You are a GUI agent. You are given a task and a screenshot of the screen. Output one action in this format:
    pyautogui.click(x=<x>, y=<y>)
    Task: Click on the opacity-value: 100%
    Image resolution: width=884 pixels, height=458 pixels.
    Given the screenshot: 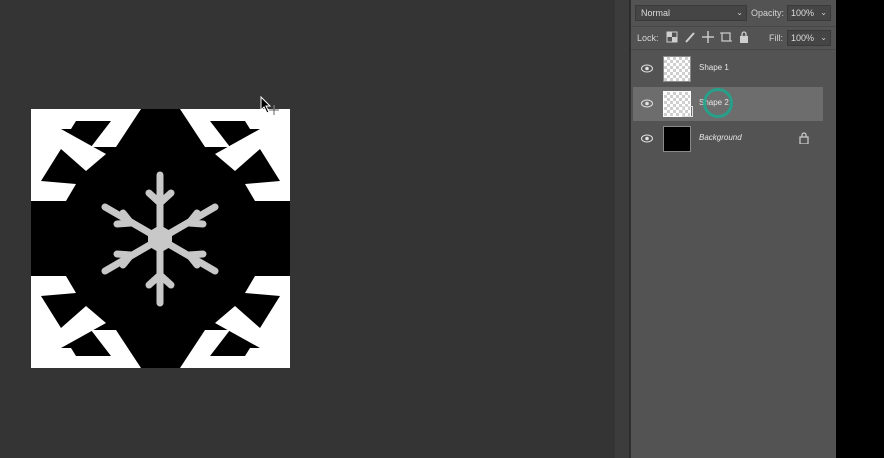 What is the action you would take?
    pyautogui.click(x=803, y=13)
    